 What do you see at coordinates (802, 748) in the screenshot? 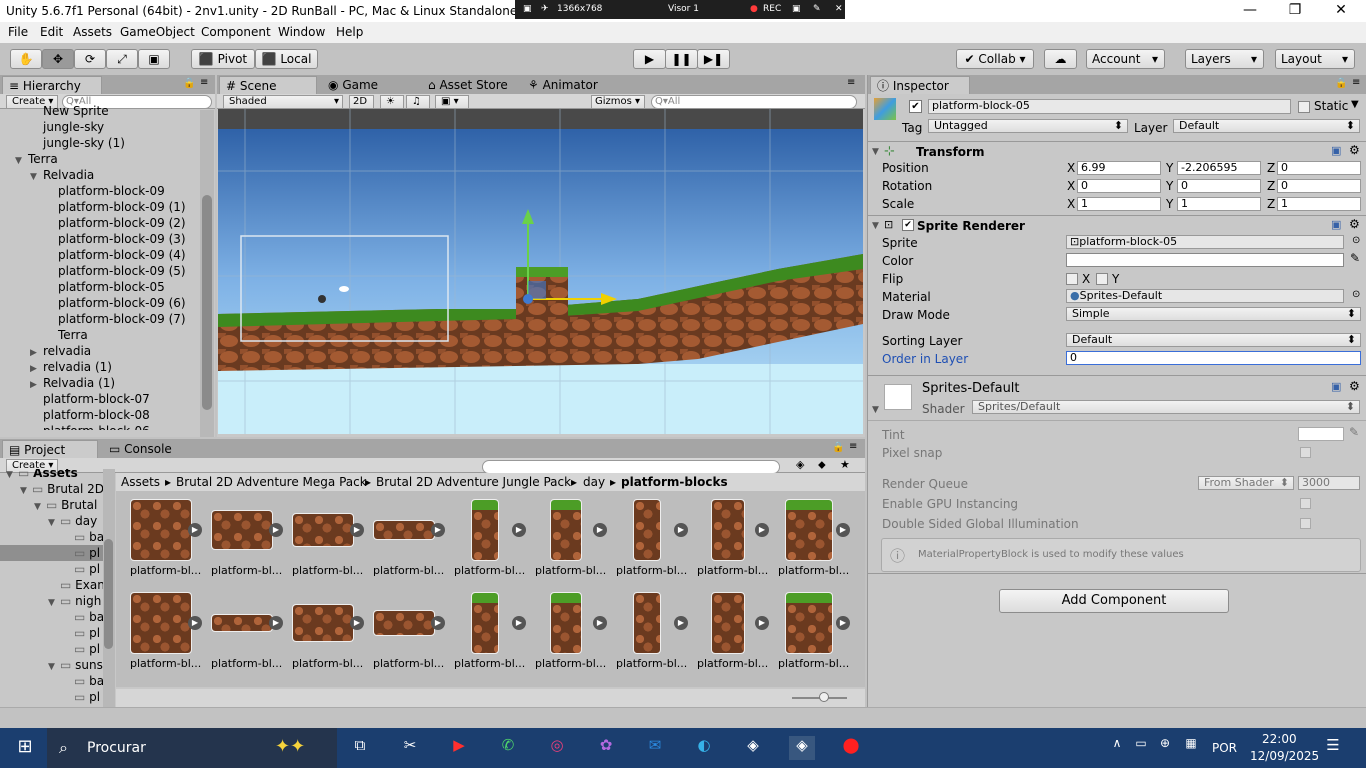
I see `unity-editor-icon: ◈` at bounding box center [802, 748].